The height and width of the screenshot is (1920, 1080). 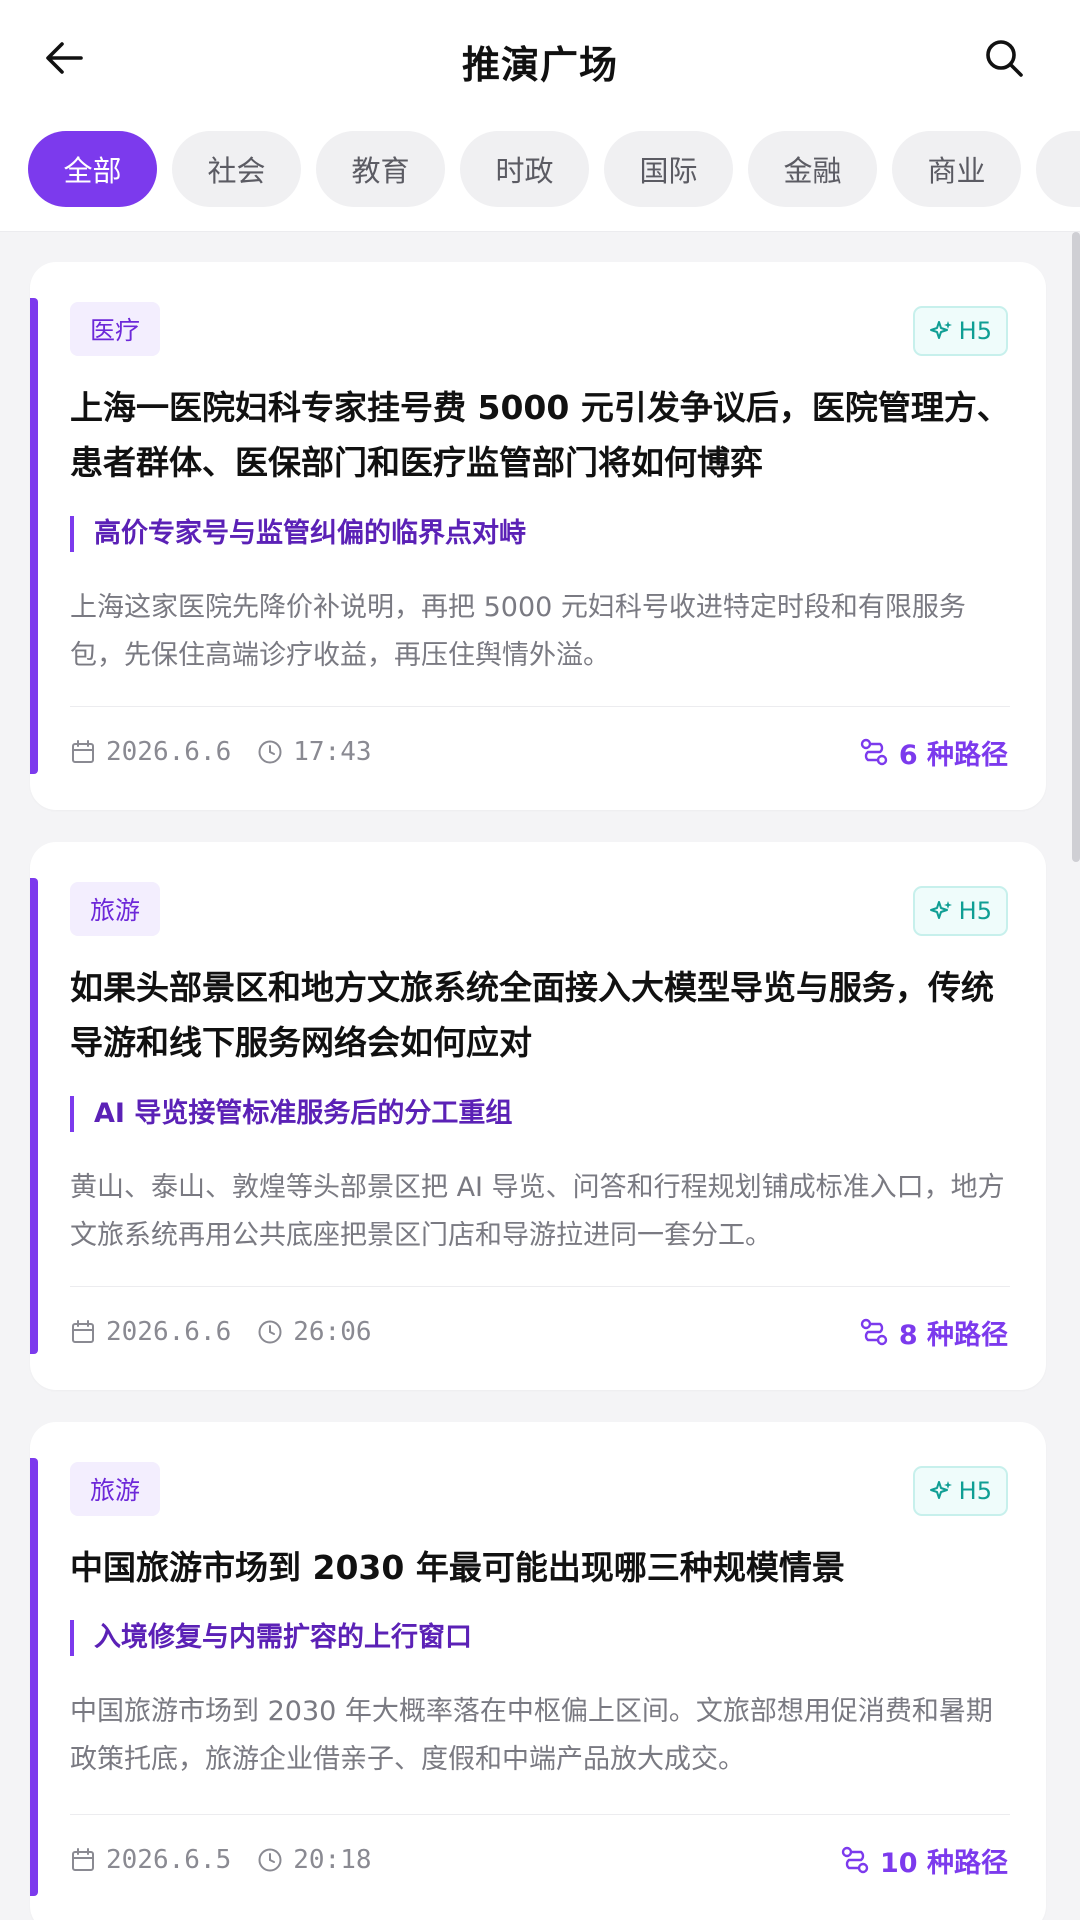 What do you see at coordinates (956, 169) in the screenshot?
I see `tab-business: 商业` at bounding box center [956, 169].